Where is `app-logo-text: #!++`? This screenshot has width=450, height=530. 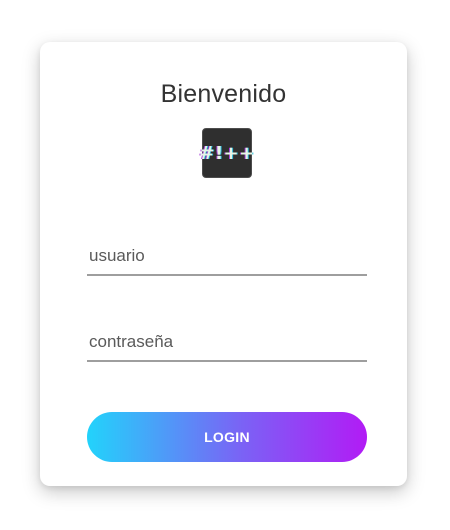 app-logo-text: #!++ is located at coordinates (227, 153).